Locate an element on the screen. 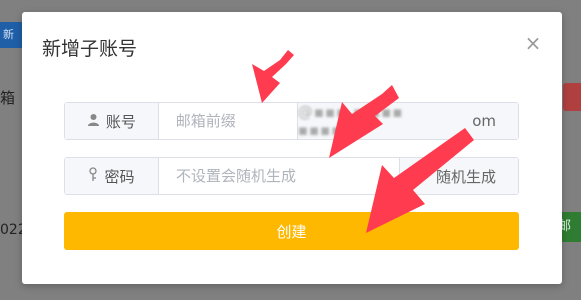  background-tab: 新 is located at coordinates (11, 35).